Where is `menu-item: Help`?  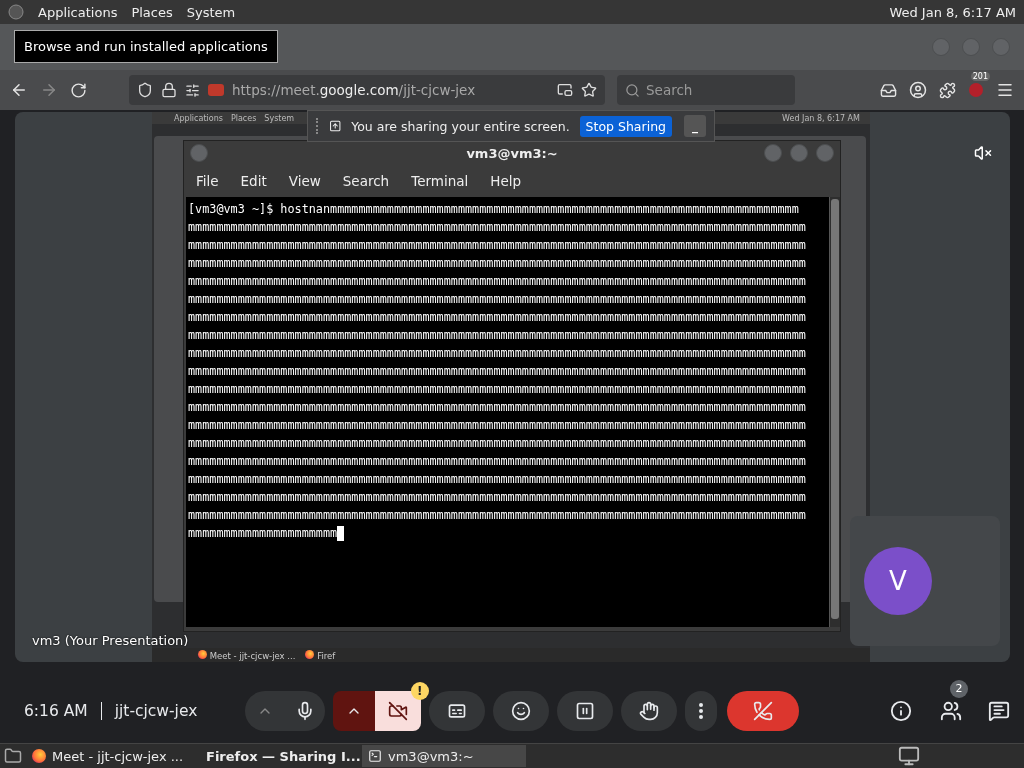
menu-item: Help is located at coordinates (506, 181).